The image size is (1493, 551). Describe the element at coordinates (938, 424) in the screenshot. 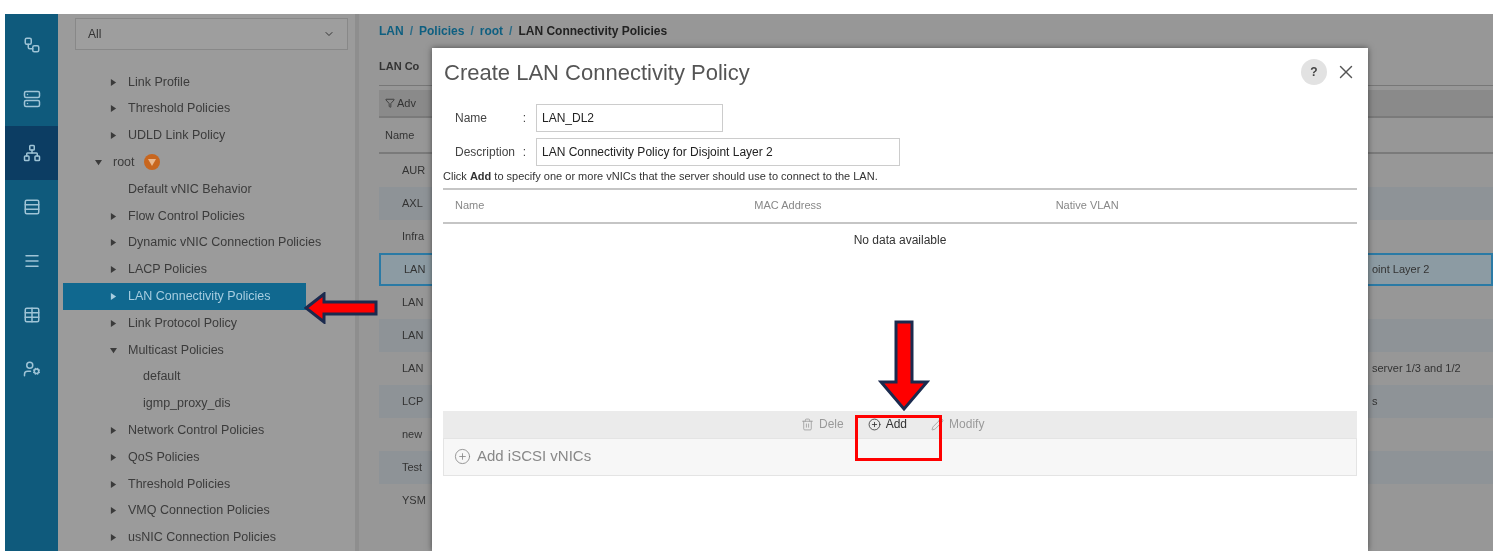

I see `pencil-icon` at that location.